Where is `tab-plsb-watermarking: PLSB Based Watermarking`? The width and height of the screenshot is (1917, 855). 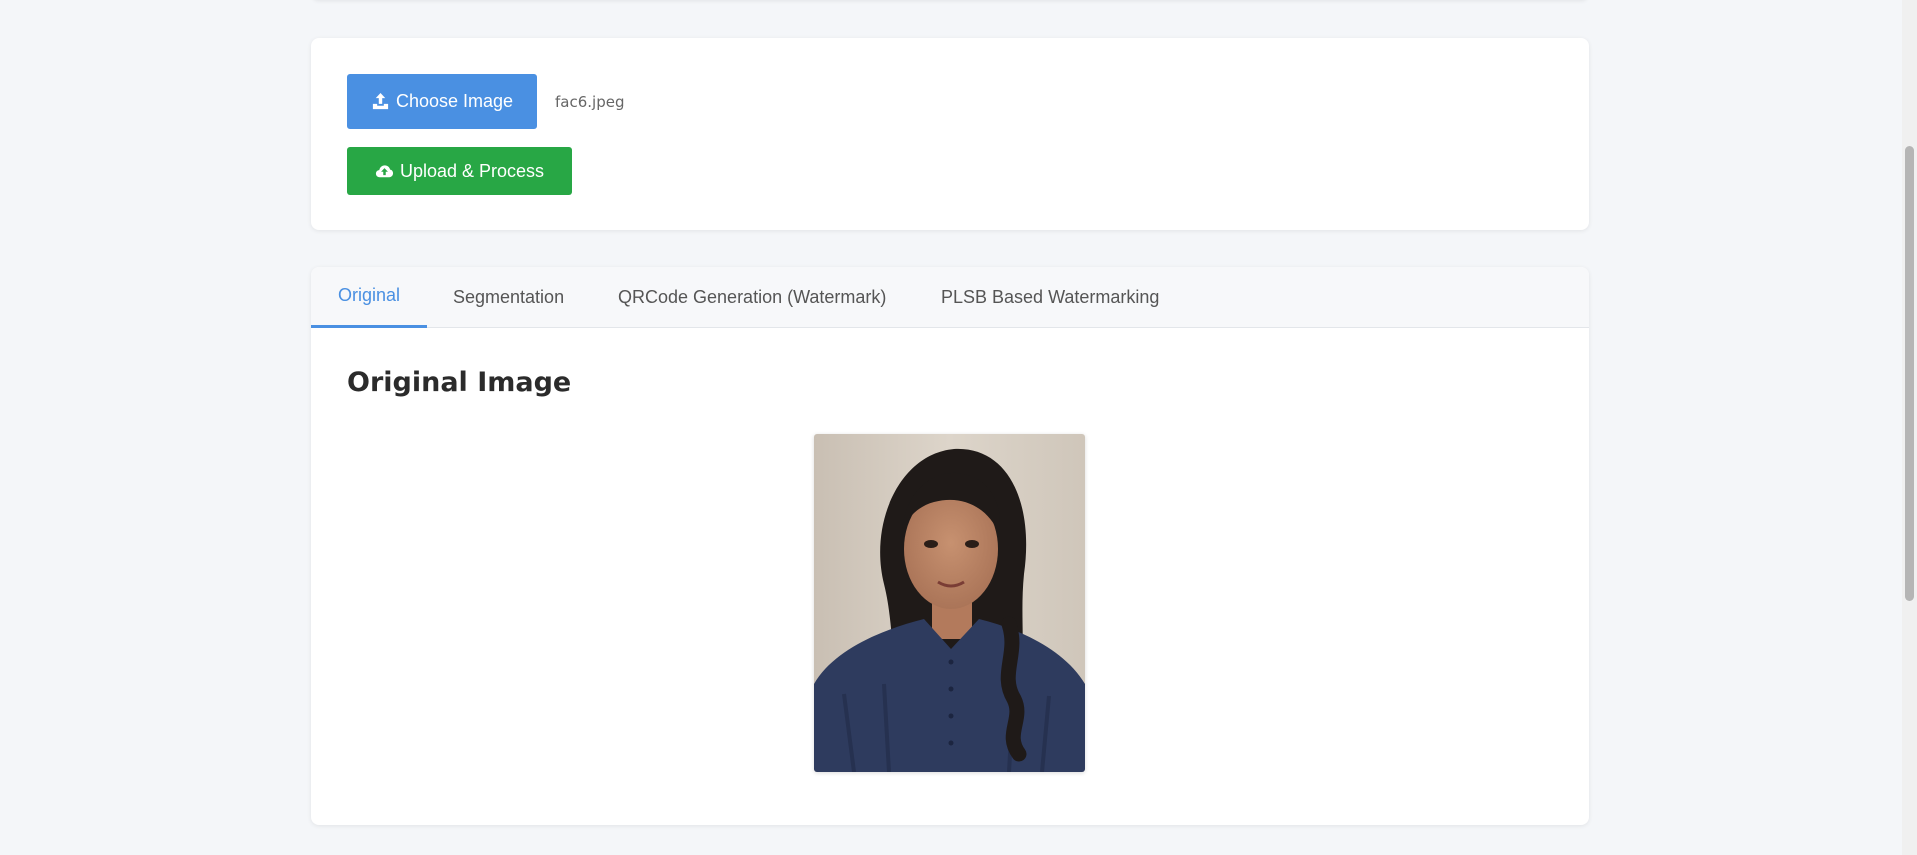
tab-plsb-watermarking: PLSB Based Watermarking is located at coordinates (1050, 297).